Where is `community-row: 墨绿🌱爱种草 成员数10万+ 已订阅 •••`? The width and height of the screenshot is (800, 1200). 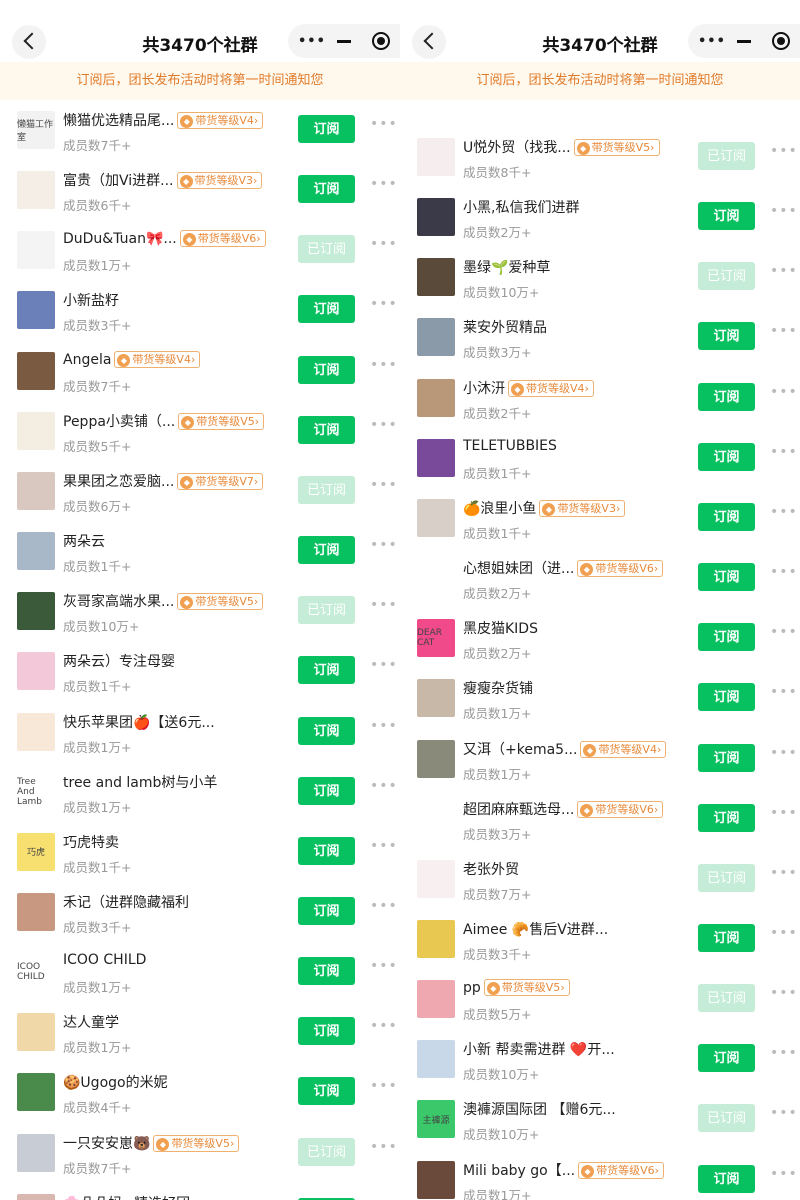
community-row: 墨绿🌱爱种草 成员数10万+ 已订阅 ••• is located at coordinates (600, 277).